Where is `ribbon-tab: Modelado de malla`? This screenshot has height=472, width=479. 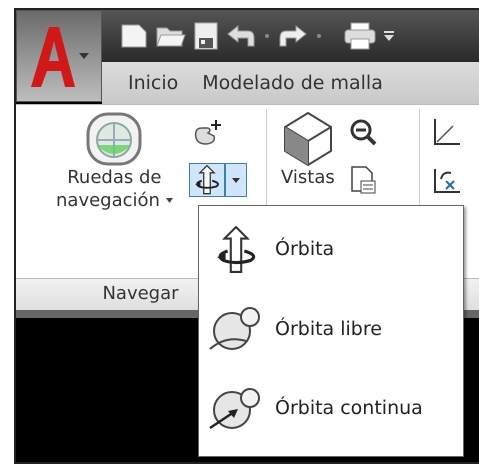 ribbon-tab: Modelado de malla is located at coordinates (292, 83).